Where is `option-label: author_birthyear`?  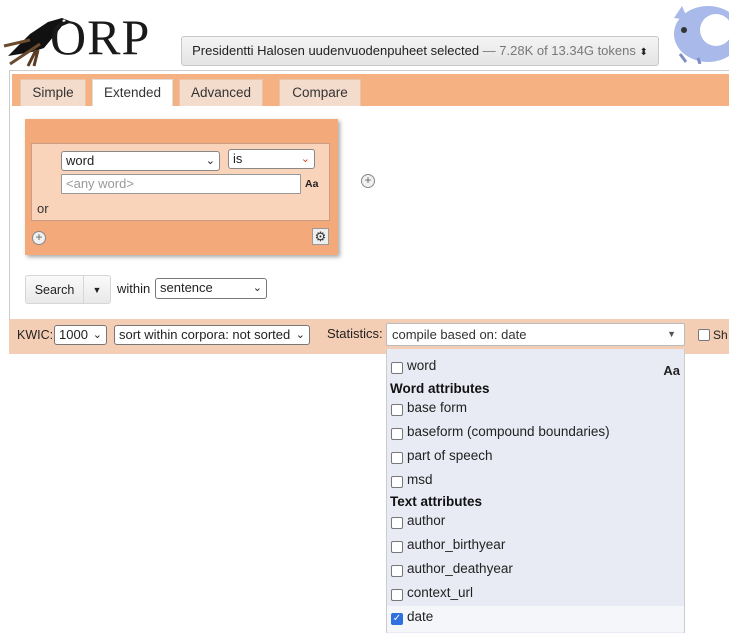 option-label: author_birthyear is located at coordinates (456, 544).